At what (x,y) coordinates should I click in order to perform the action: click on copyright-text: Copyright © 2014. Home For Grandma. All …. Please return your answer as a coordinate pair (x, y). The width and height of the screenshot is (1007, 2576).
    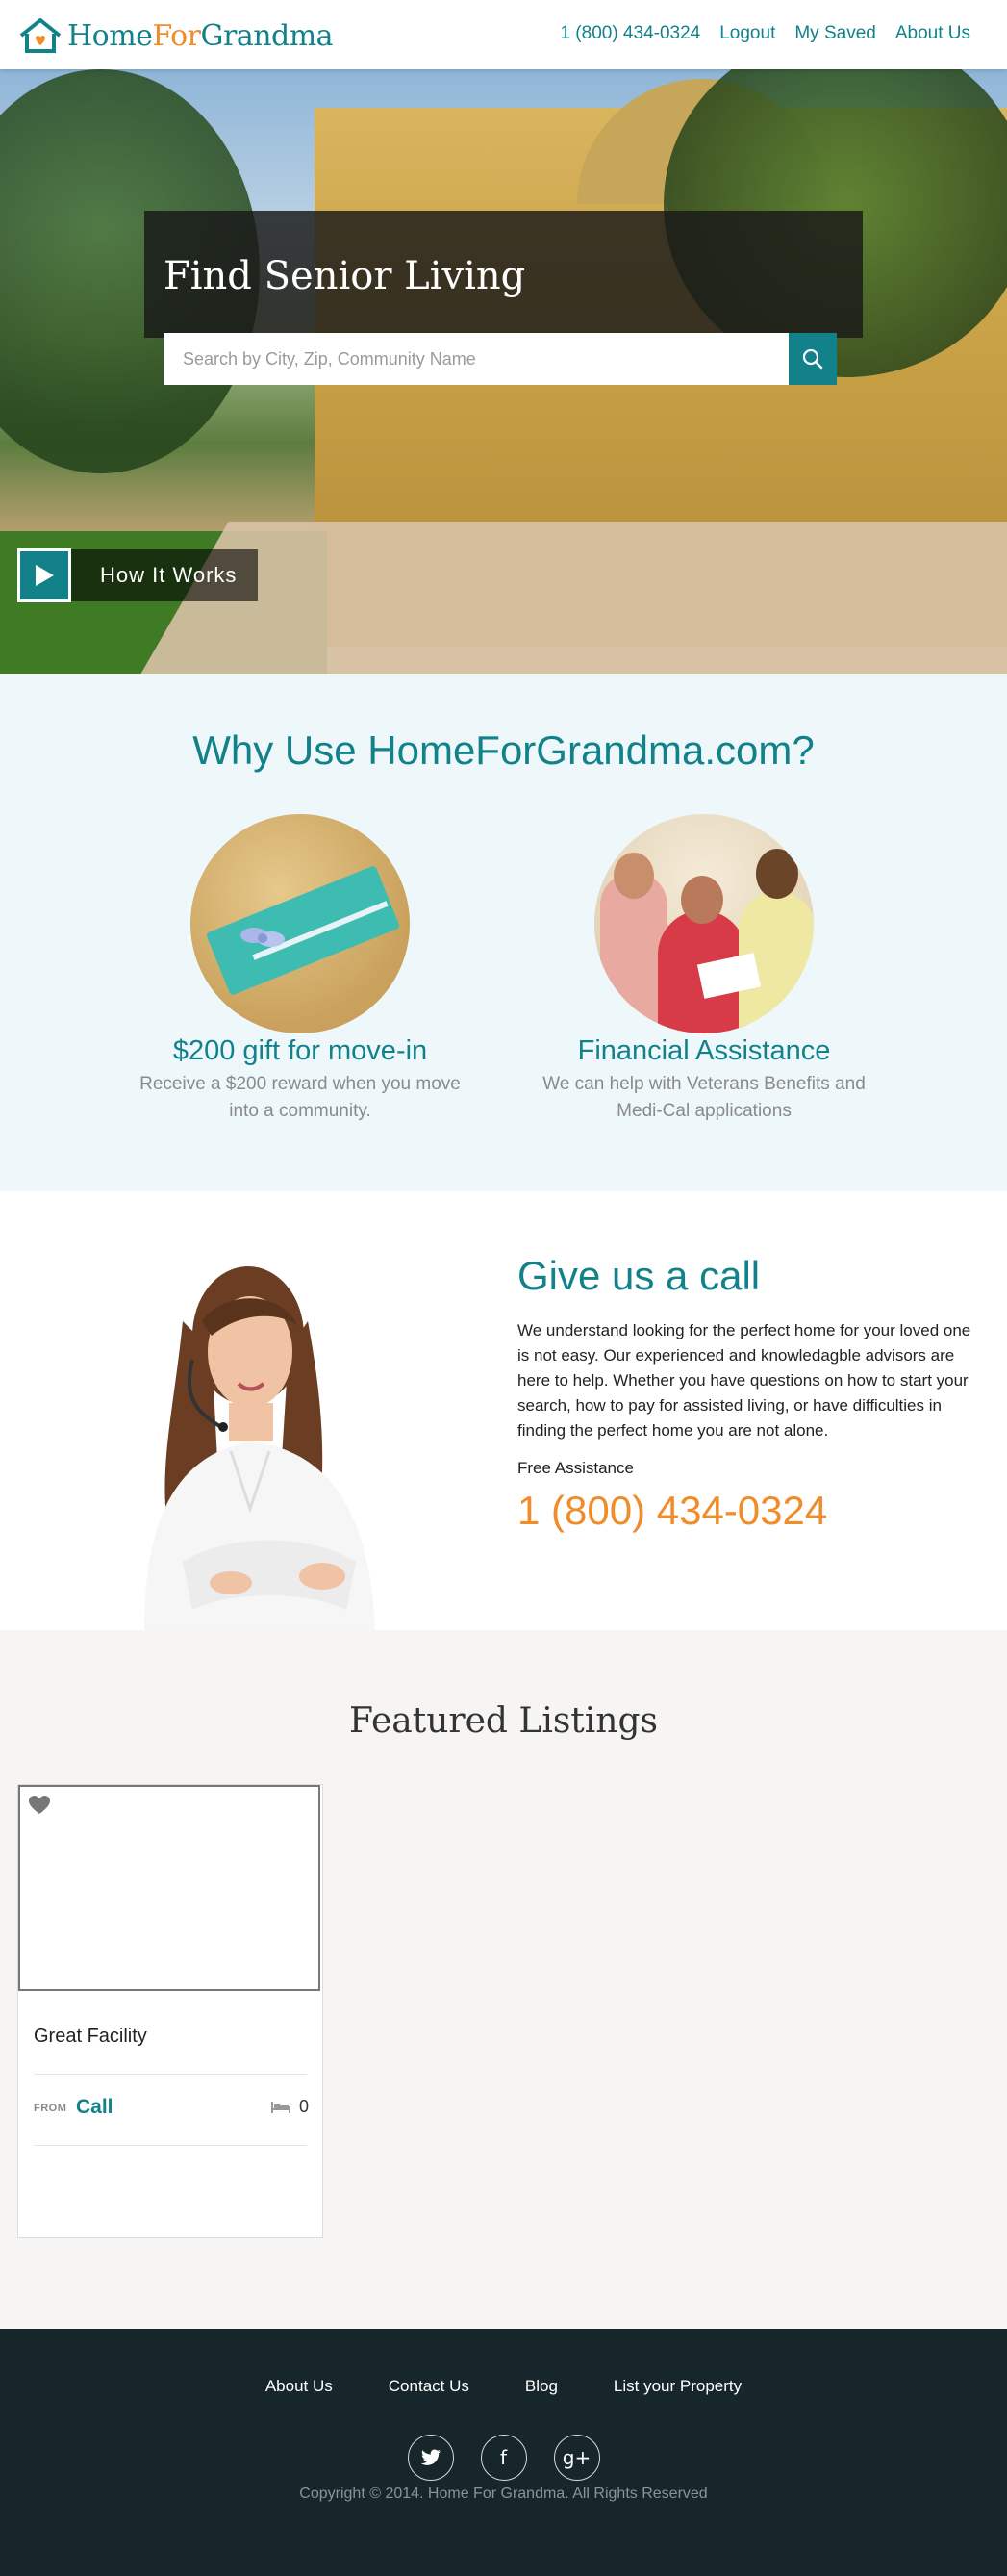
    Looking at the image, I should click on (503, 2494).